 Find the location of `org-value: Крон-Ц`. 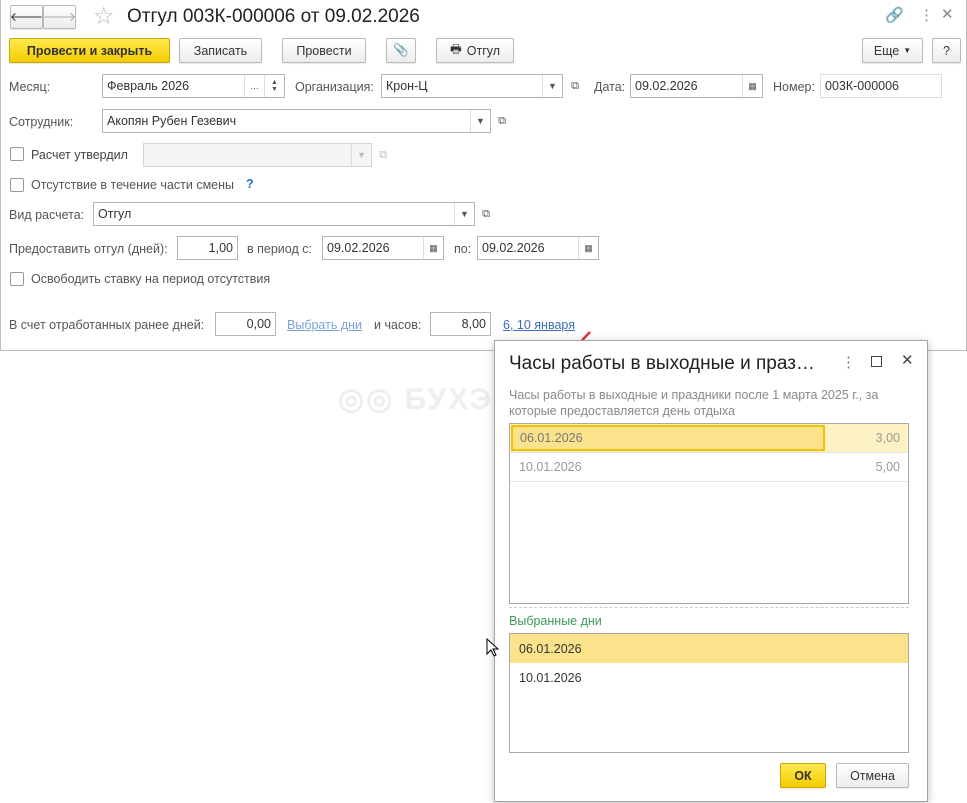

org-value: Крон-Ц is located at coordinates (407, 86).